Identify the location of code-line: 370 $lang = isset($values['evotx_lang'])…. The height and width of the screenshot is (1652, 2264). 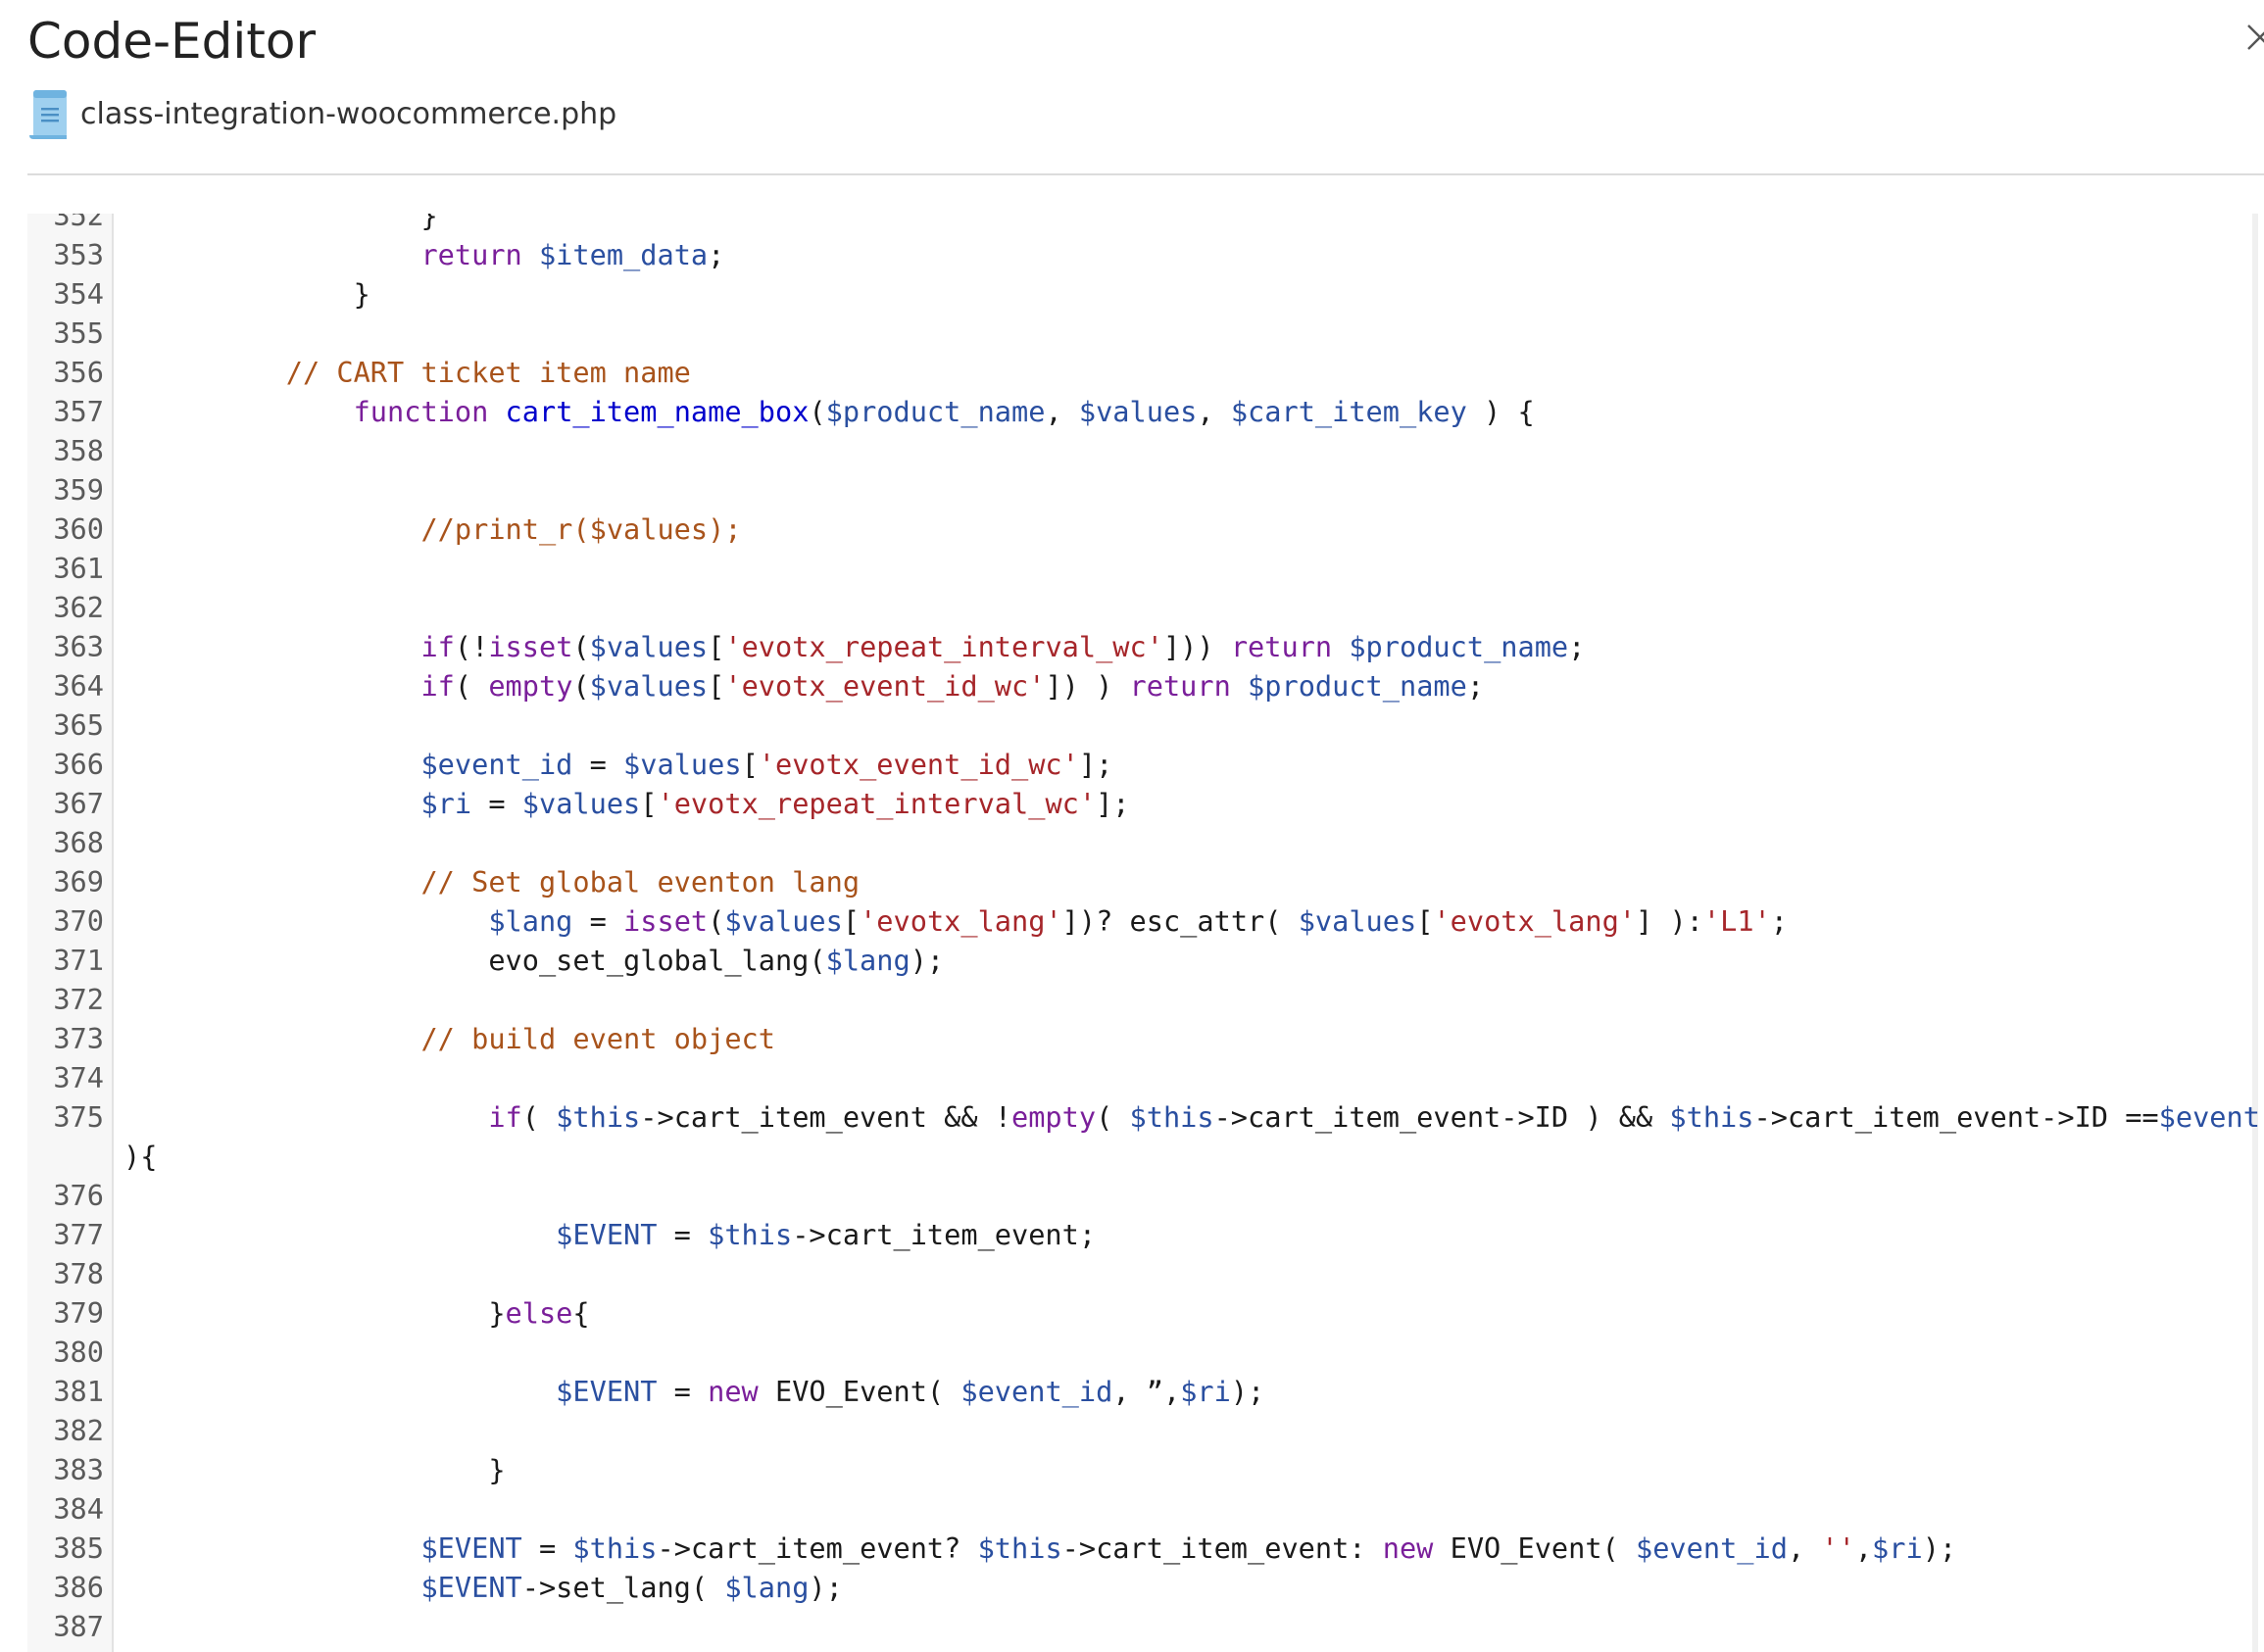
(1139, 921).